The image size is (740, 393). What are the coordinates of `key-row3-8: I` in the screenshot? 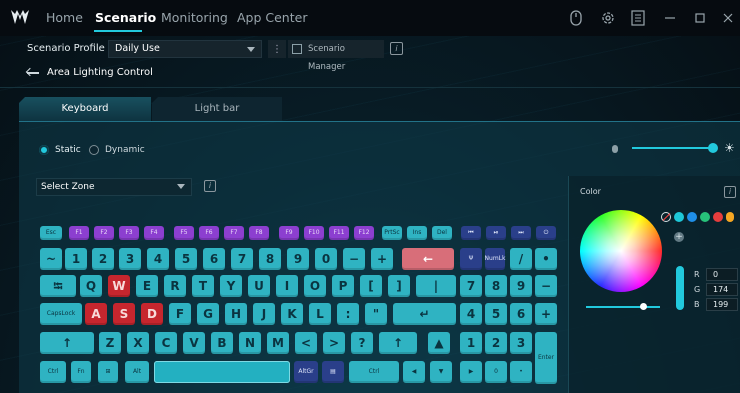 It's located at (287, 286).